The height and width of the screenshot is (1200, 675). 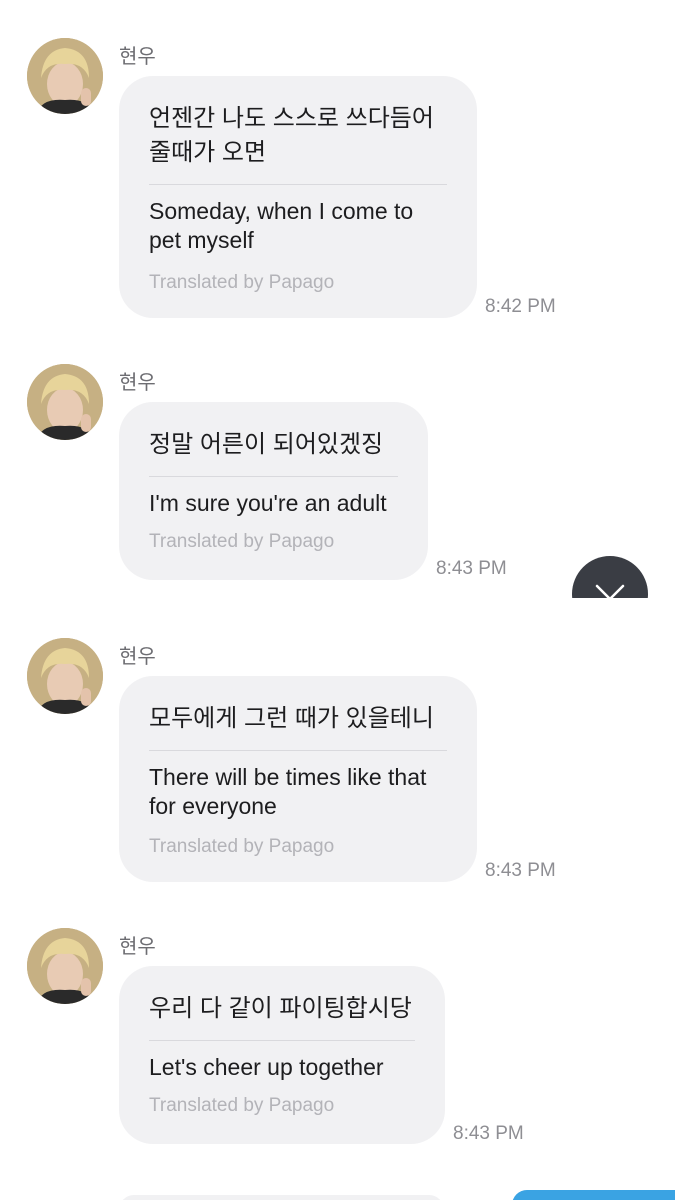 I want to click on original-text: 모두에게 그런 때가 있을테니, so click(x=291, y=718).